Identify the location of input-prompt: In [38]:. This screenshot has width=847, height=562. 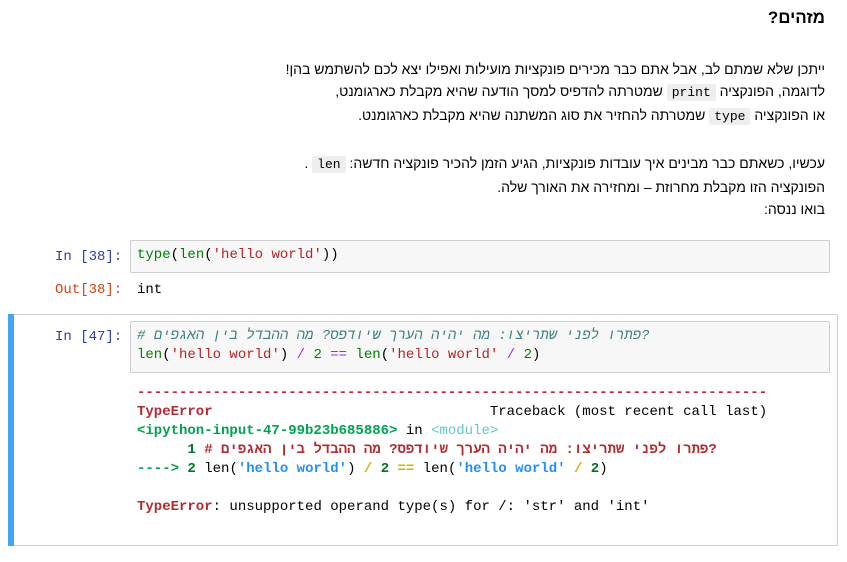
(89, 257).